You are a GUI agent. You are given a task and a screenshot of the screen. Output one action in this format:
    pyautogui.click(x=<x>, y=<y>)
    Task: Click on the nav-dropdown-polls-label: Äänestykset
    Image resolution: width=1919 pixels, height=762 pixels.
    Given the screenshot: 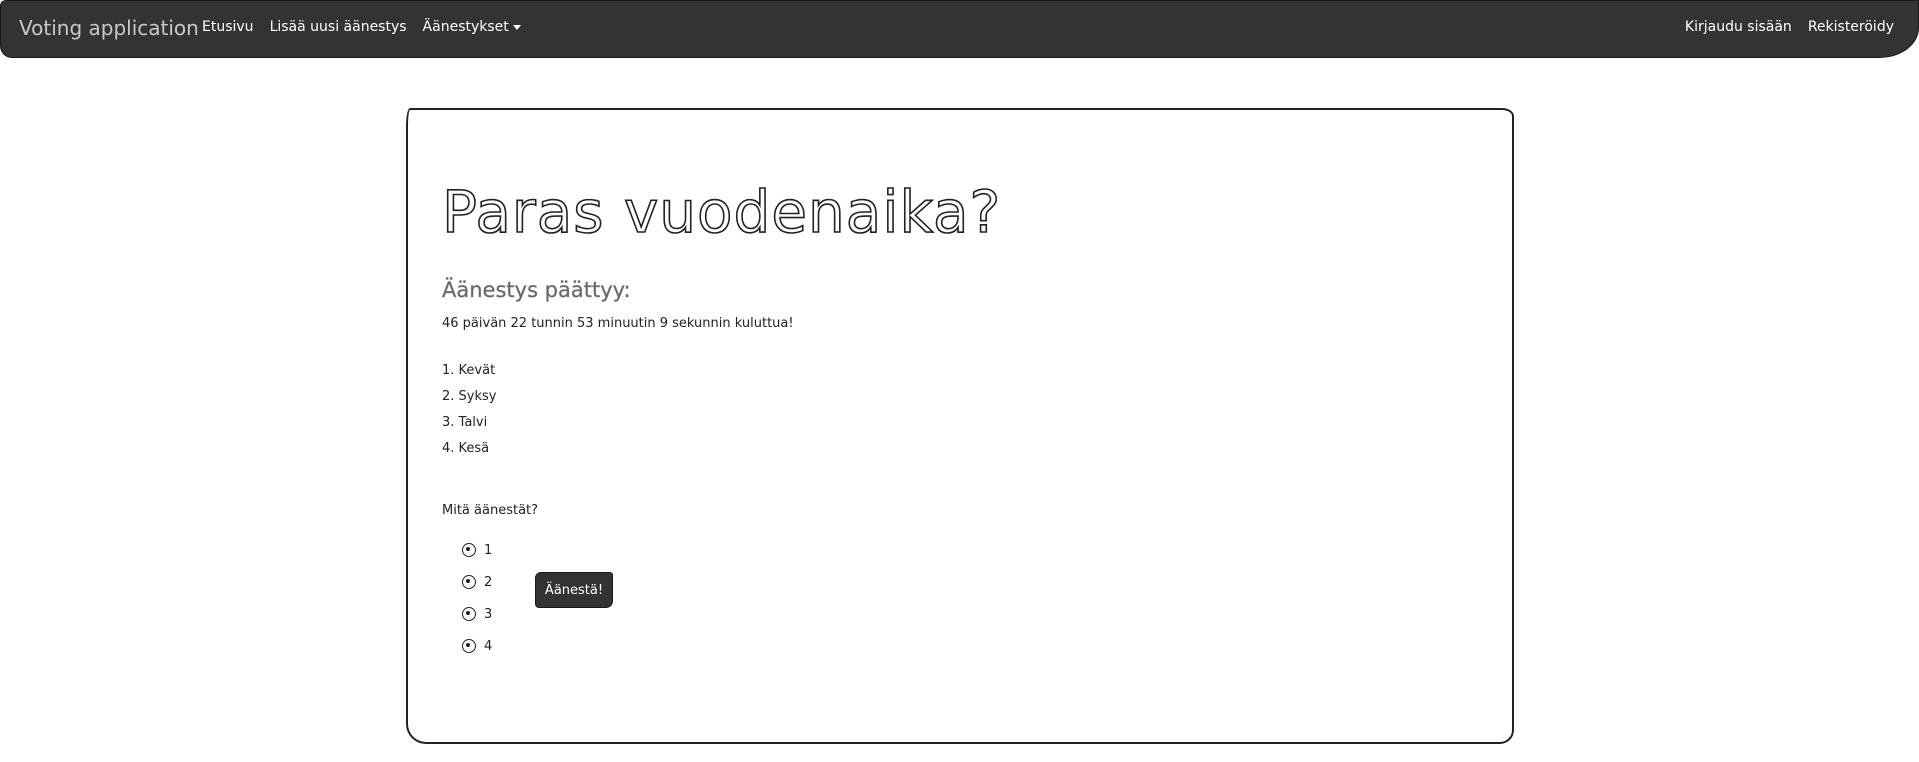 What is the action you would take?
    pyautogui.click(x=465, y=27)
    